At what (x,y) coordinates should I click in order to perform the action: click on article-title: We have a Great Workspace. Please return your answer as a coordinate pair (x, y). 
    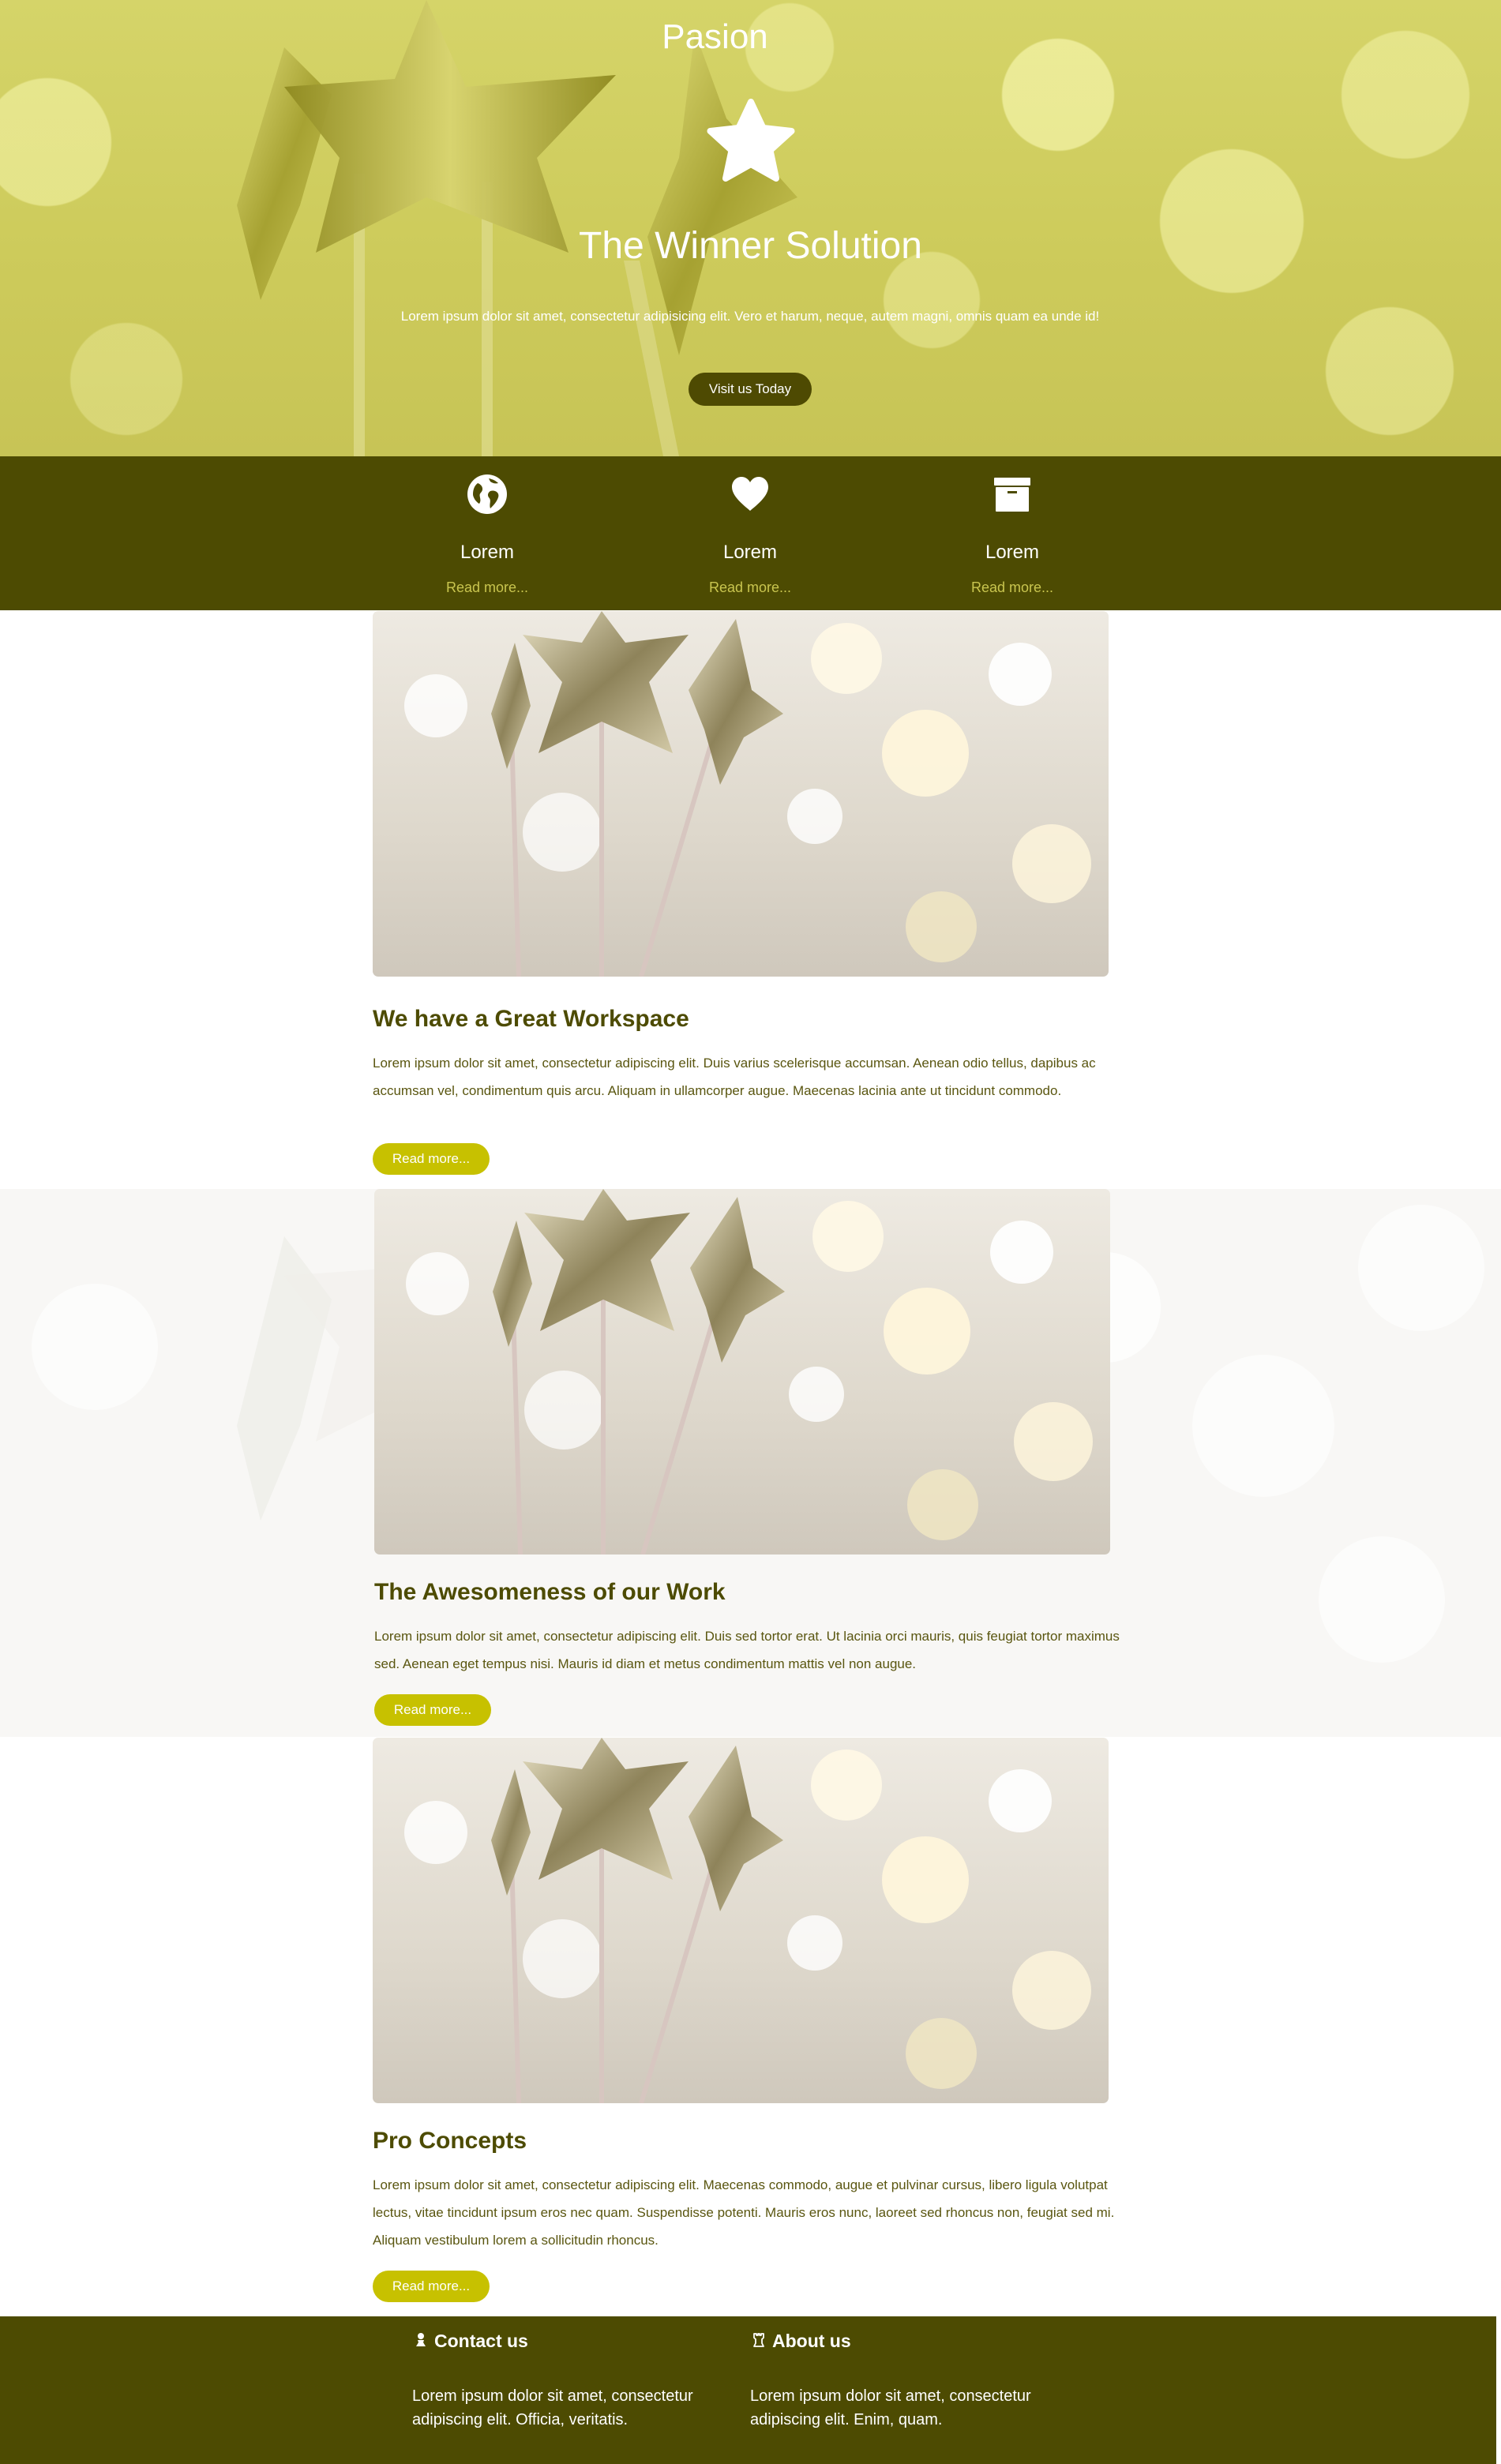
    Looking at the image, I should click on (531, 1019).